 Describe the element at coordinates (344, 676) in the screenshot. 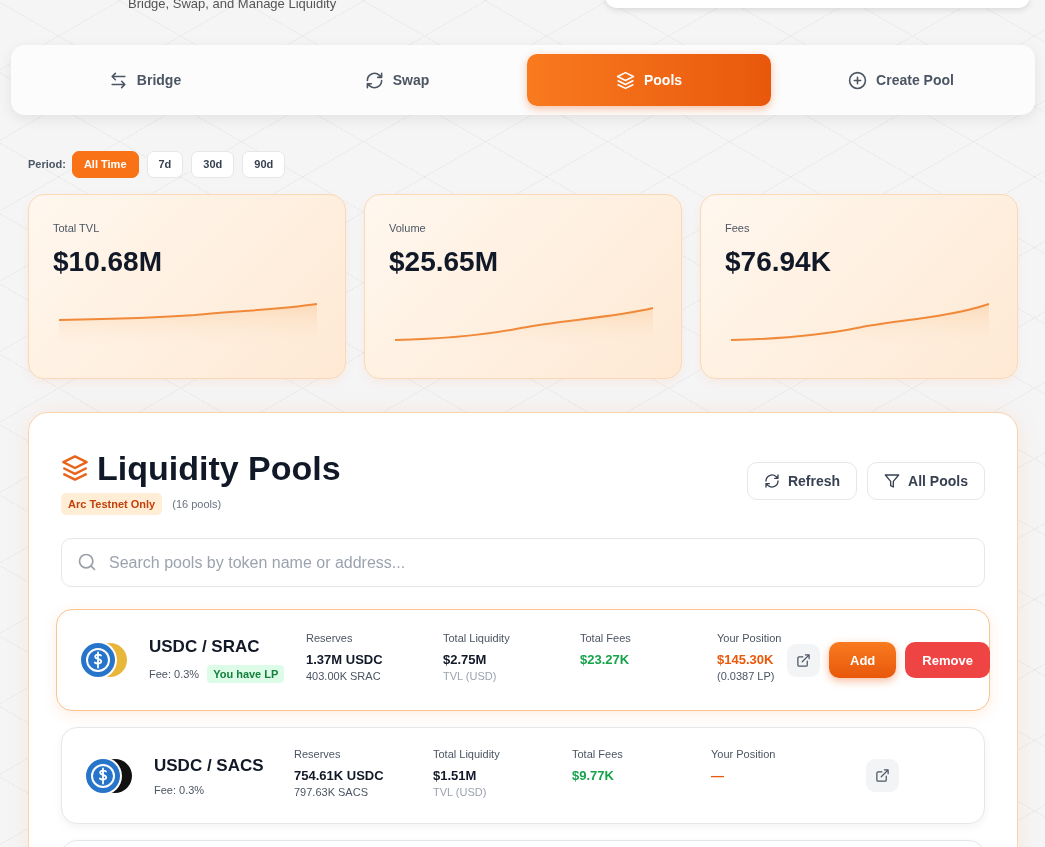

I see `reserve-amount: 403.00K SRAC` at that location.